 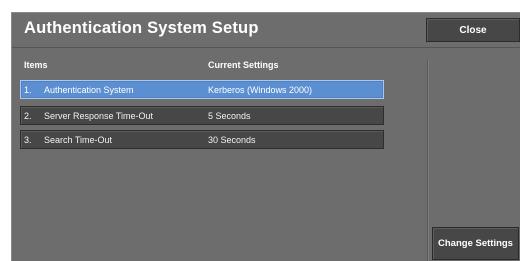 I want to click on row-item-name: Search Time-Out, so click(x=78, y=140).